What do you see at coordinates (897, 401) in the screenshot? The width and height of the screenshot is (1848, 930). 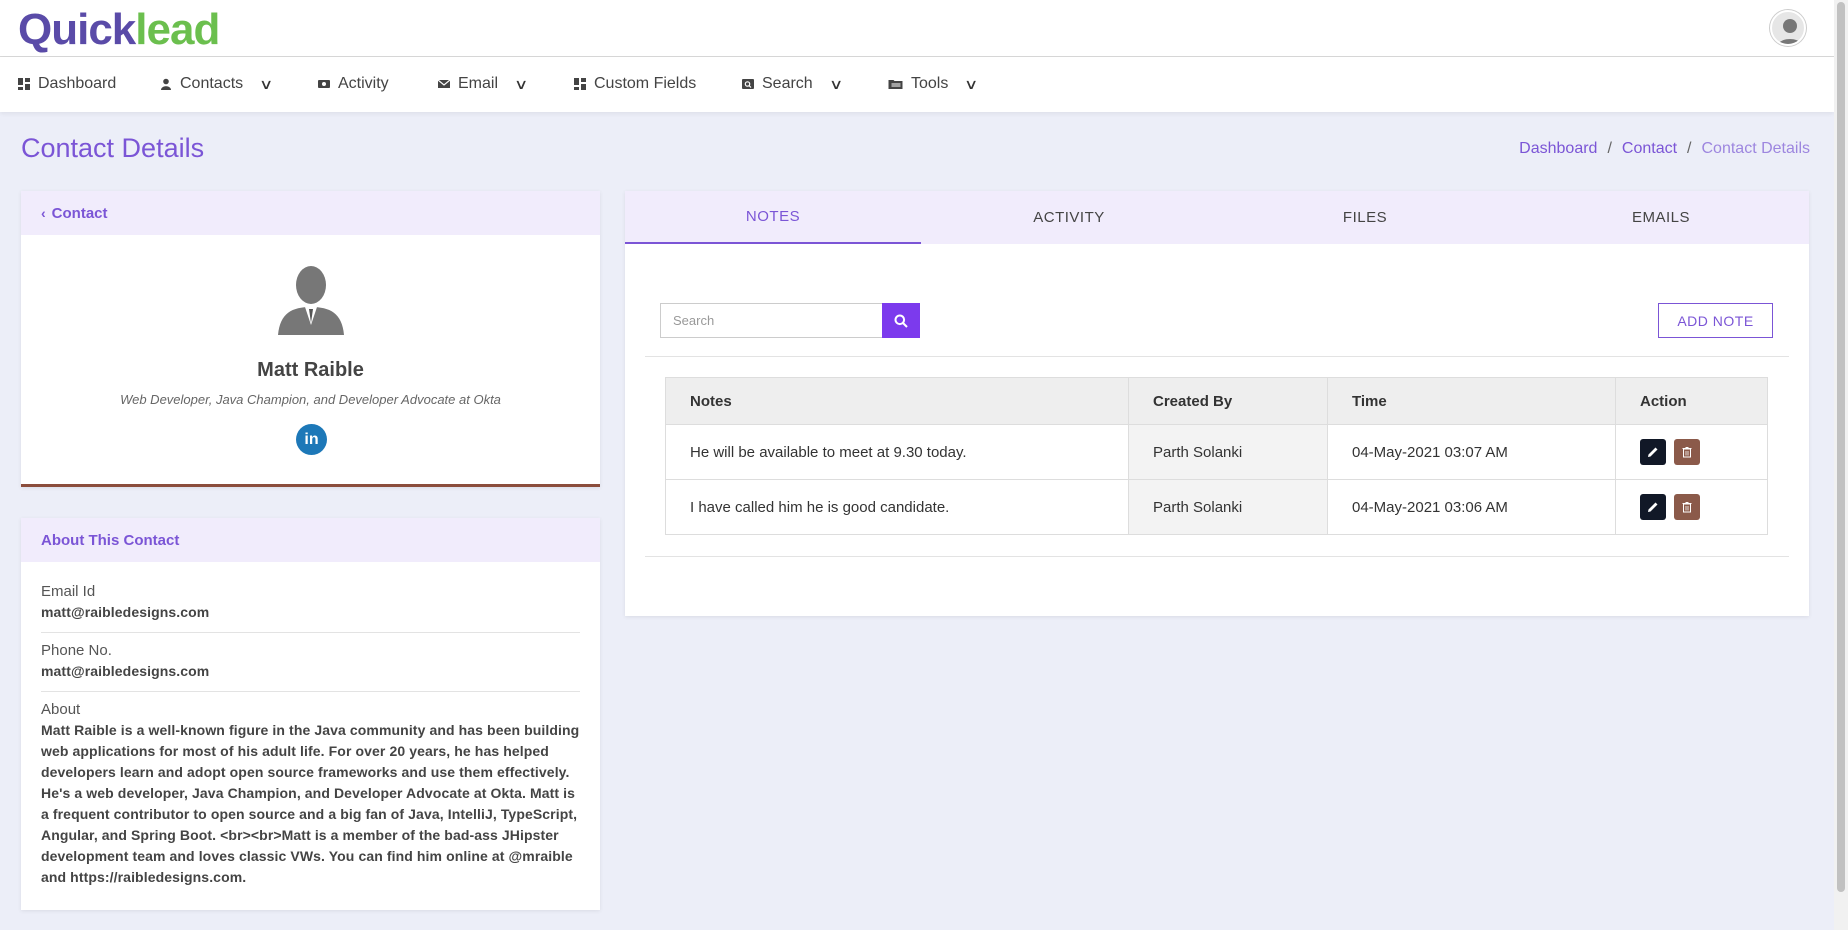 I see `col-notes: Notes` at bounding box center [897, 401].